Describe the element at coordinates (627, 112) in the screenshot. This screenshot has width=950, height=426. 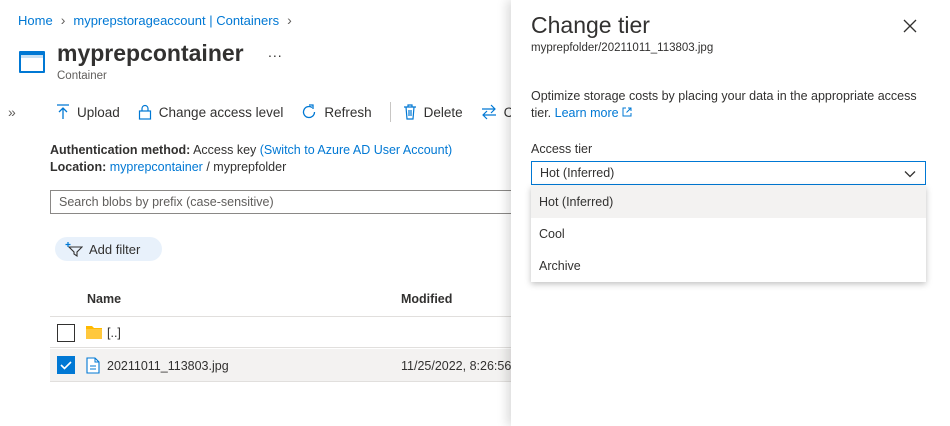
I see `external-link-icon` at that location.